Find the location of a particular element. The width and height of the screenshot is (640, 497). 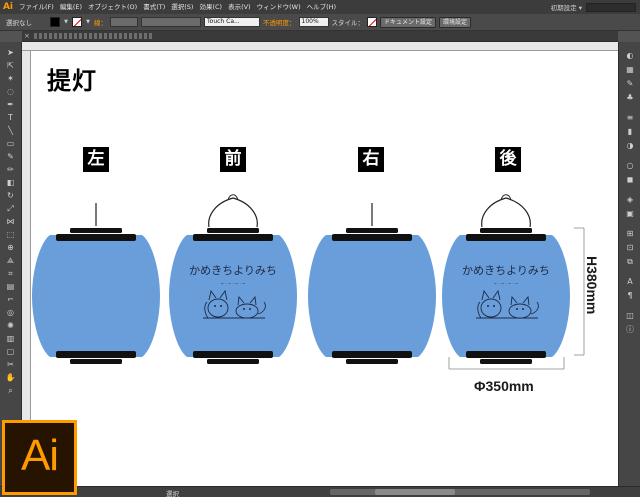

collapsed-panels-dock: ◐ ▦ ✎ ♣ ≡ ▮ ◑ ○ ◼ ◈ ▣ ⊞ ⊡ ⧉ A ¶ ◫ ⓘ is located at coordinates (629, 264).